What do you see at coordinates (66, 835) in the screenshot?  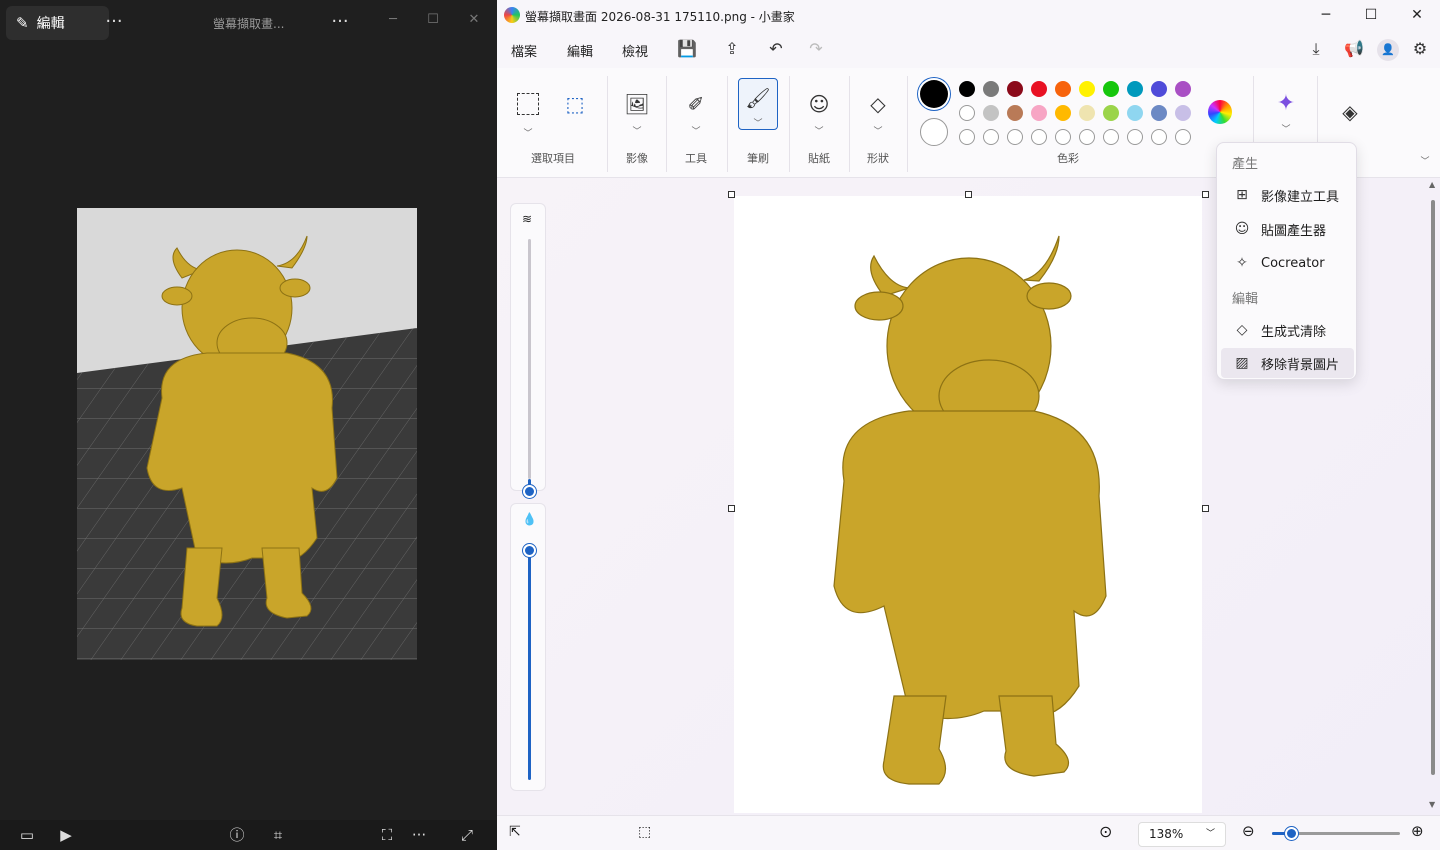 I see `slideshow-icon: ▶` at bounding box center [66, 835].